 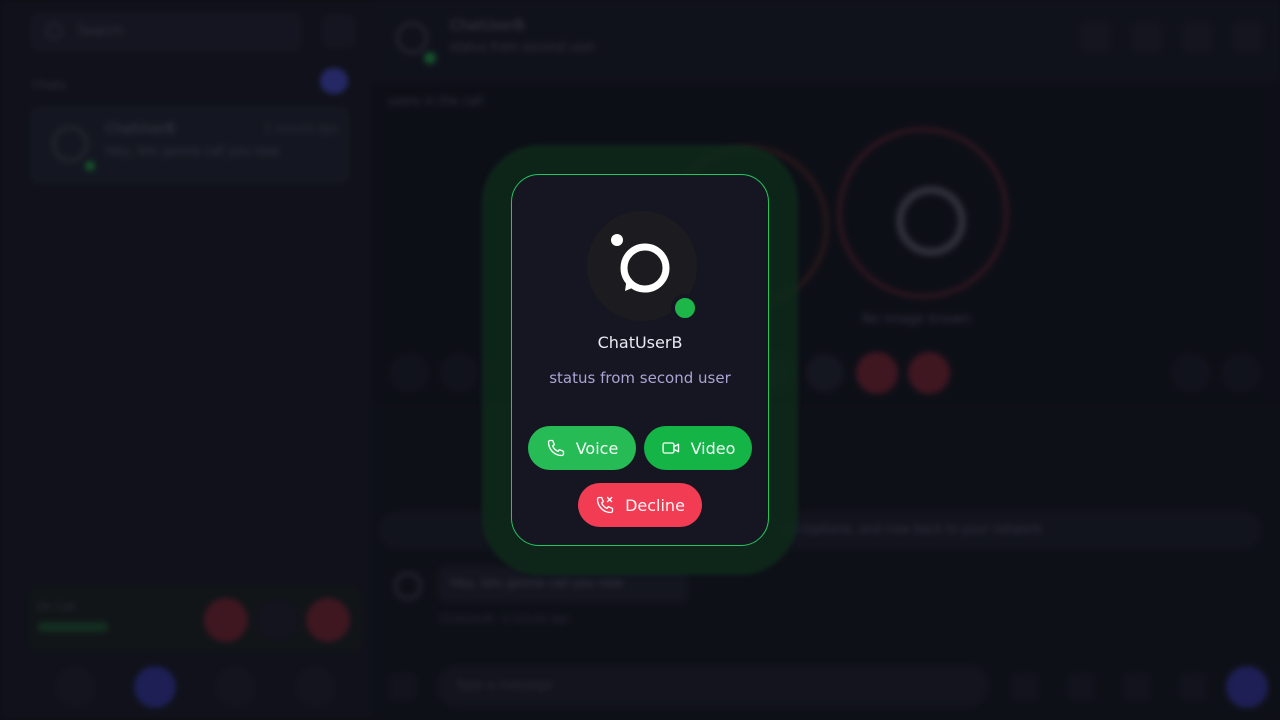 What do you see at coordinates (605, 505) in the screenshot?
I see `phone-missed-icon` at bounding box center [605, 505].